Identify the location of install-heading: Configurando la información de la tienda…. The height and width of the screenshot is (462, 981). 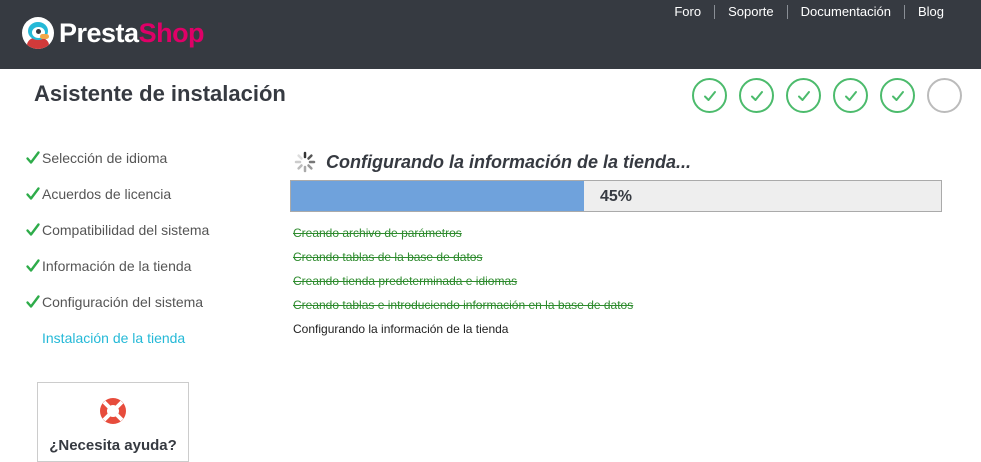
(492, 162).